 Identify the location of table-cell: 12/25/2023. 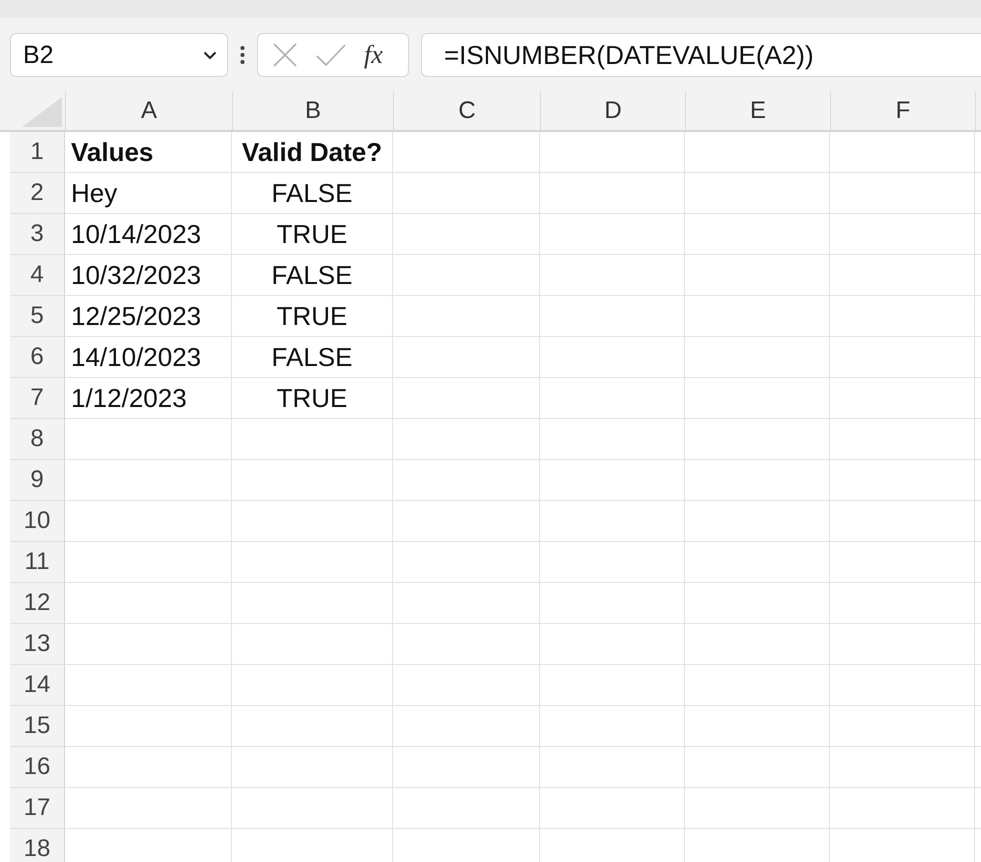
(148, 316).